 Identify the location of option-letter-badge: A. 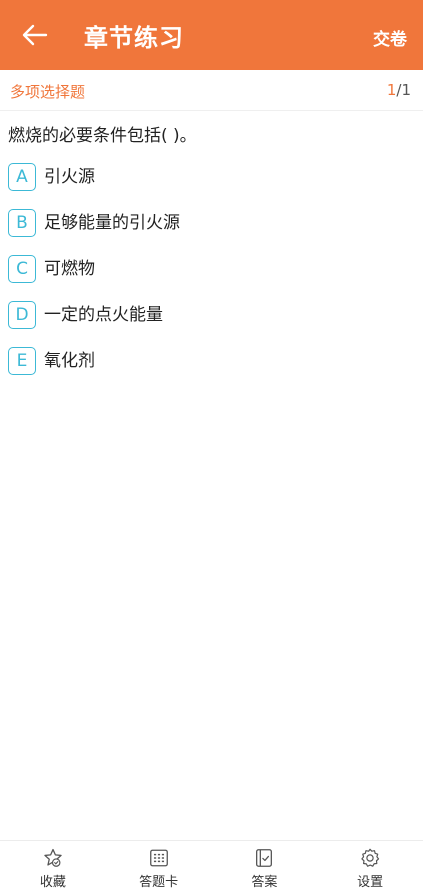
(22, 177).